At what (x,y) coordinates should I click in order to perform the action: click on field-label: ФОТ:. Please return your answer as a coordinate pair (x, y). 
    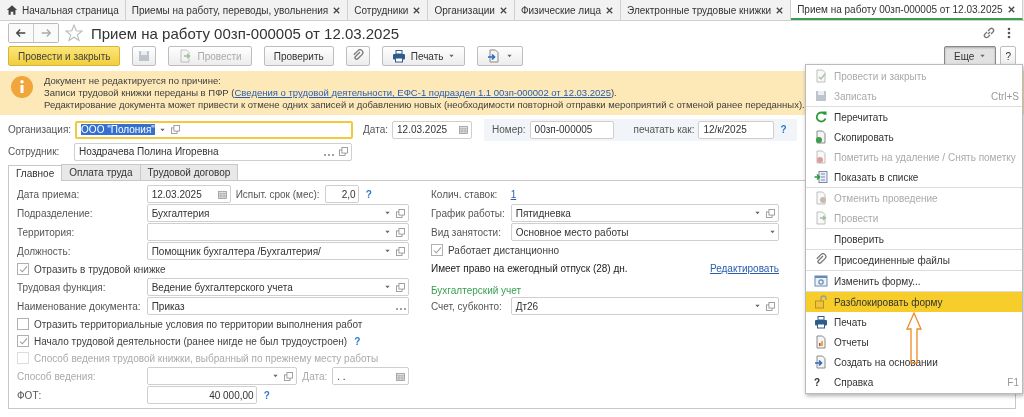
    Looking at the image, I should click on (30, 395).